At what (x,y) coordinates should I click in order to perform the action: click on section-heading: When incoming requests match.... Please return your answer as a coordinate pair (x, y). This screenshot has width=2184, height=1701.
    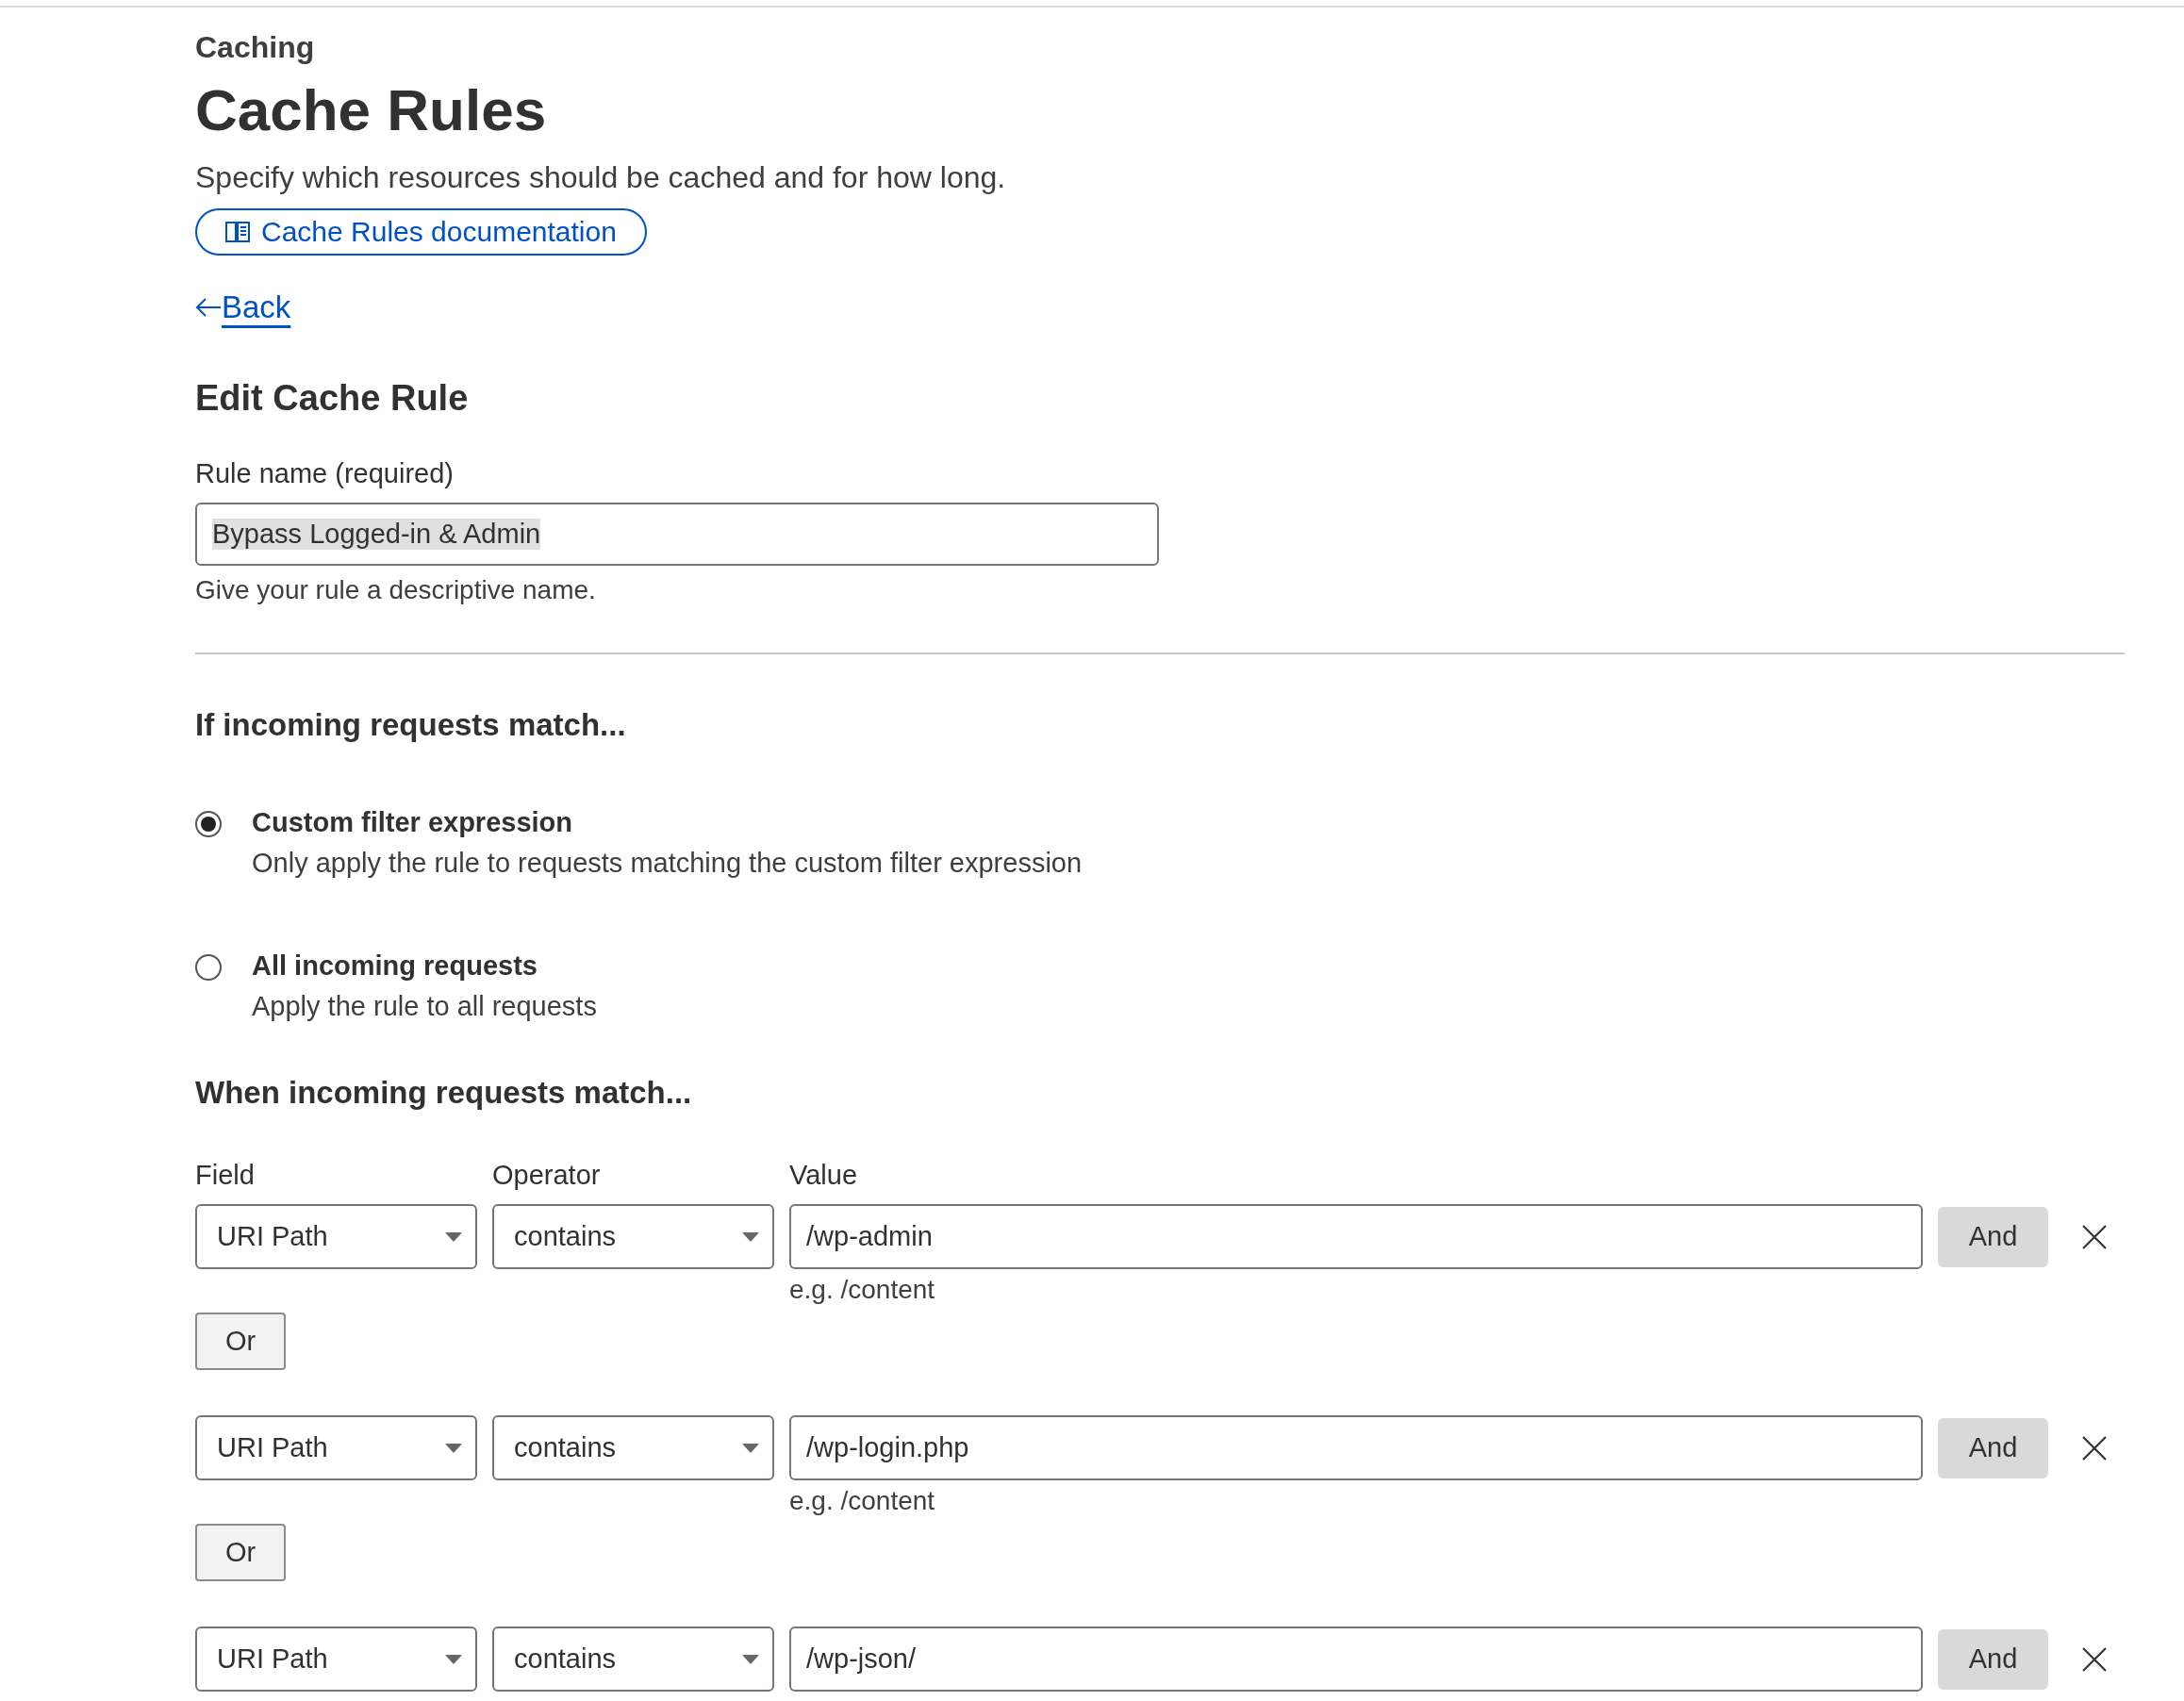
    Looking at the image, I should click on (444, 1093).